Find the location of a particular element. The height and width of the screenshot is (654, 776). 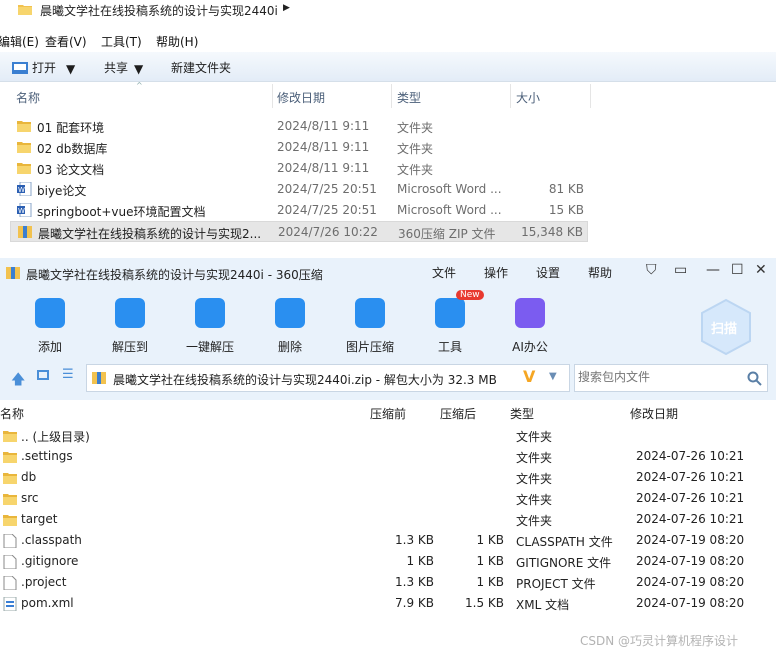

entry-name: .project is located at coordinates (44, 582).